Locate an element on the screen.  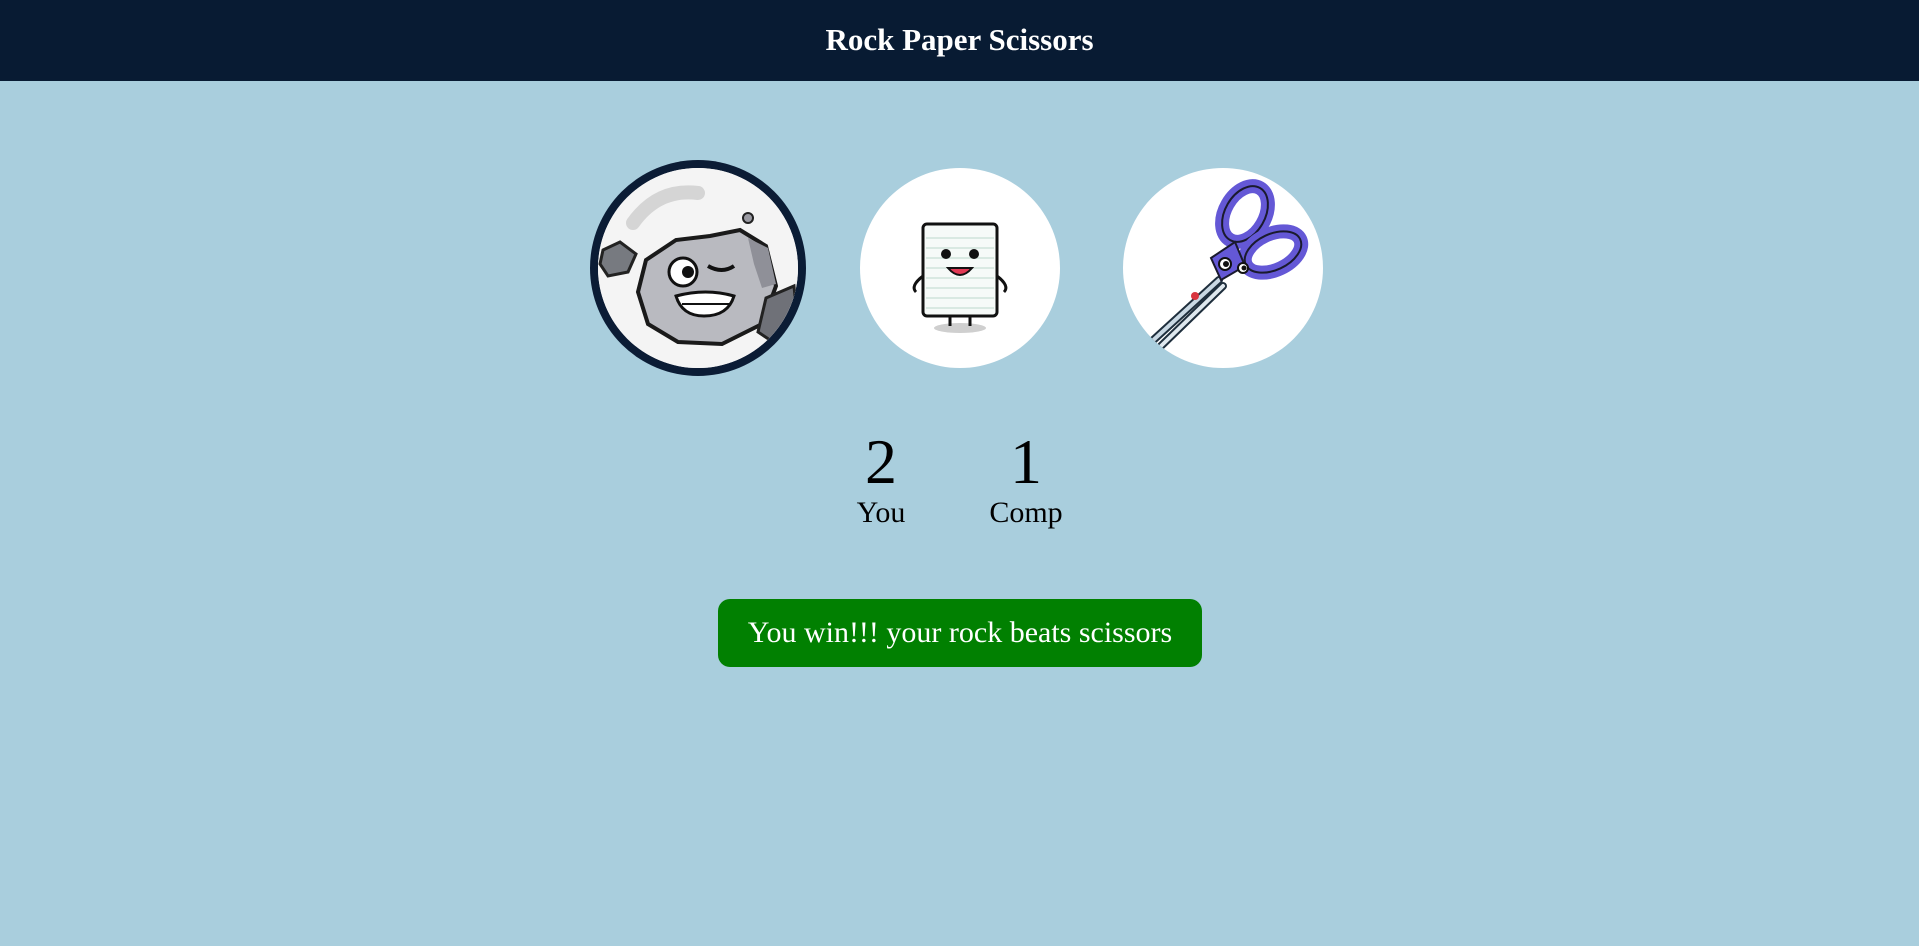
paper-character-icon is located at coordinates (960, 277).